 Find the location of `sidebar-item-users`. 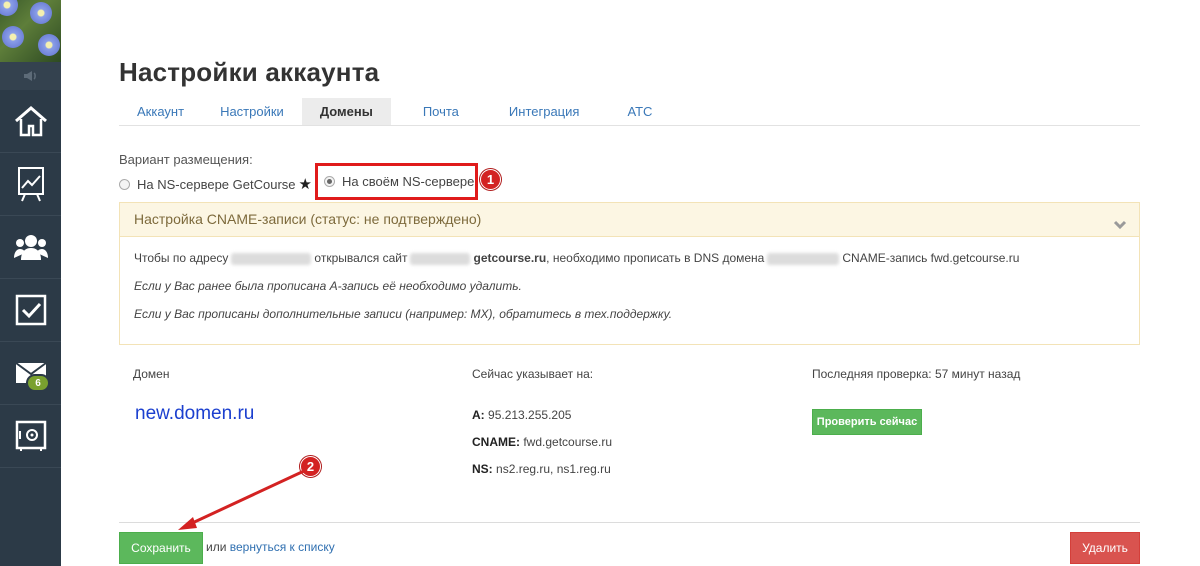

sidebar-item-users is located at coordinates (30, 247).